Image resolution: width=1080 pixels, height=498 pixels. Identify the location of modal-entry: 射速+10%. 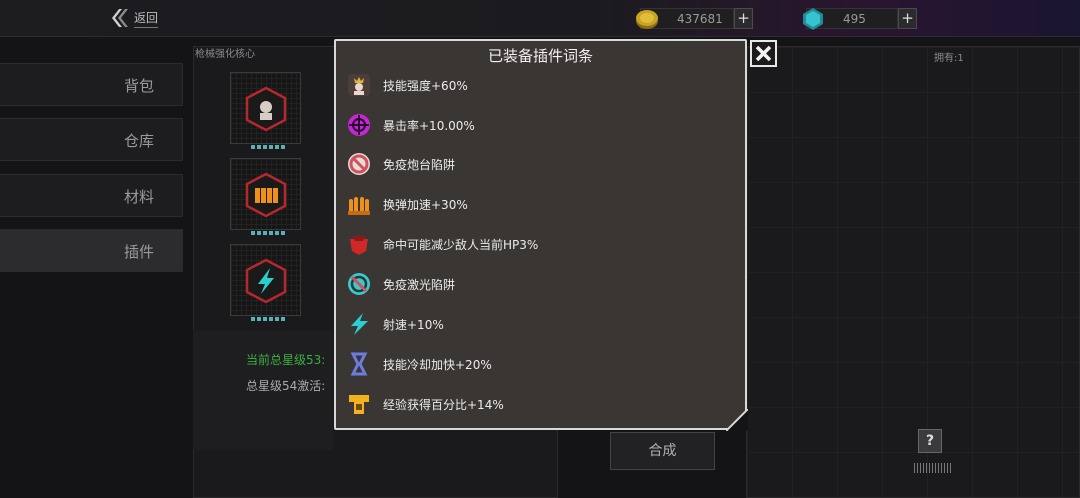
(395, 324).